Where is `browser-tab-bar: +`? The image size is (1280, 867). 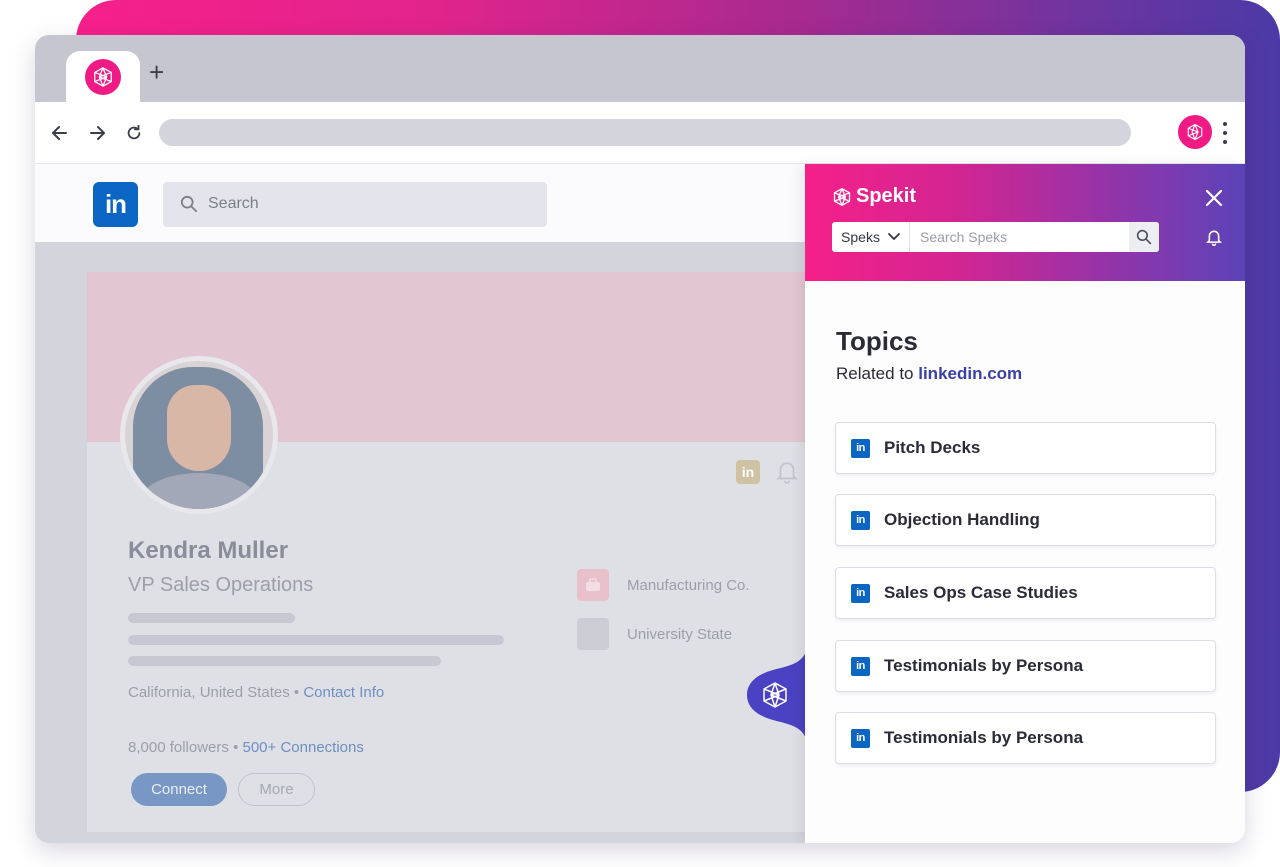 browser-tab-bar: + is located at coordinates (640, 69).